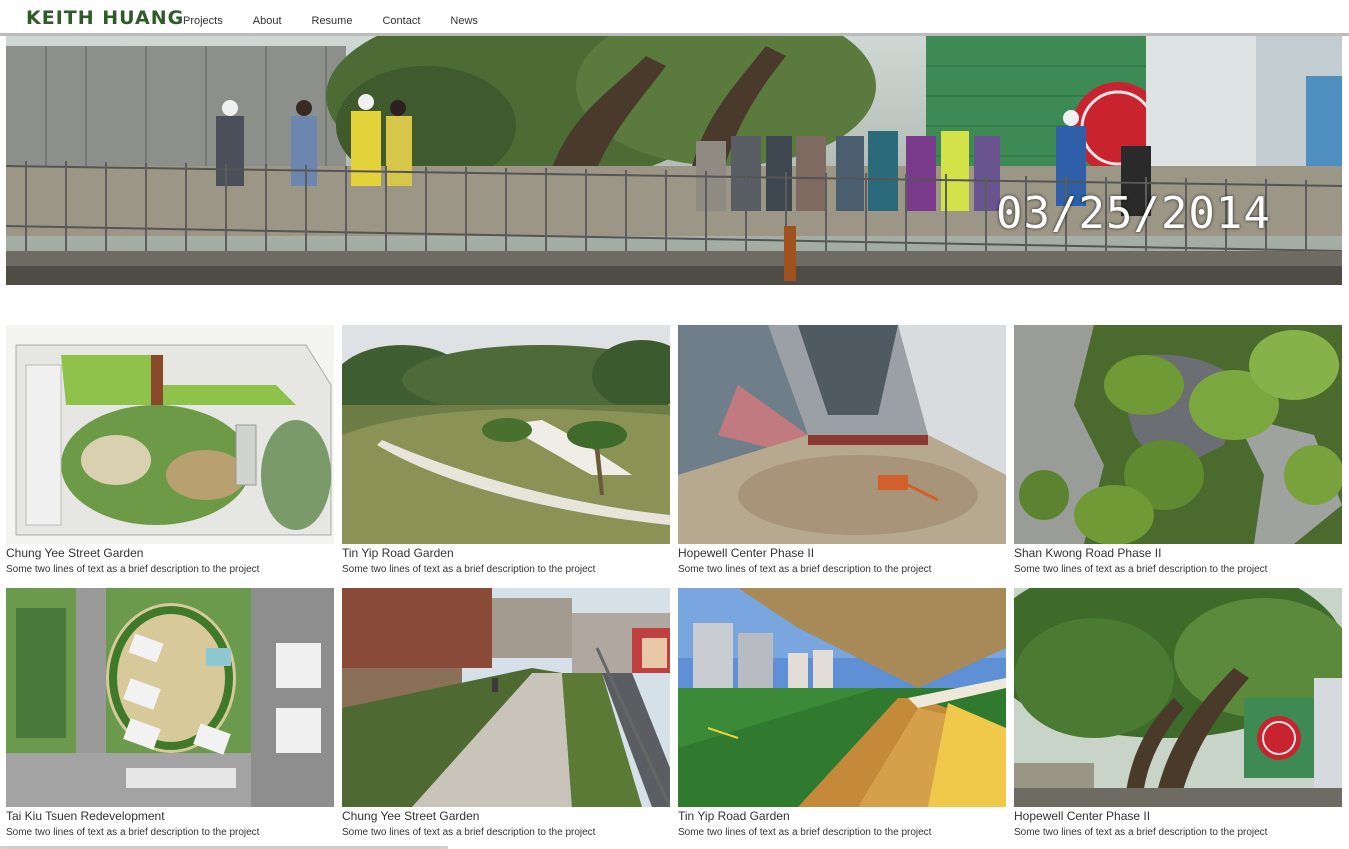 Image resolution: width=1349 pixels, height=849 pixels. What do you see at coordinates (267, 21) in the screenshot?
I see `nav-about: About` at bounding box center [267, 21].